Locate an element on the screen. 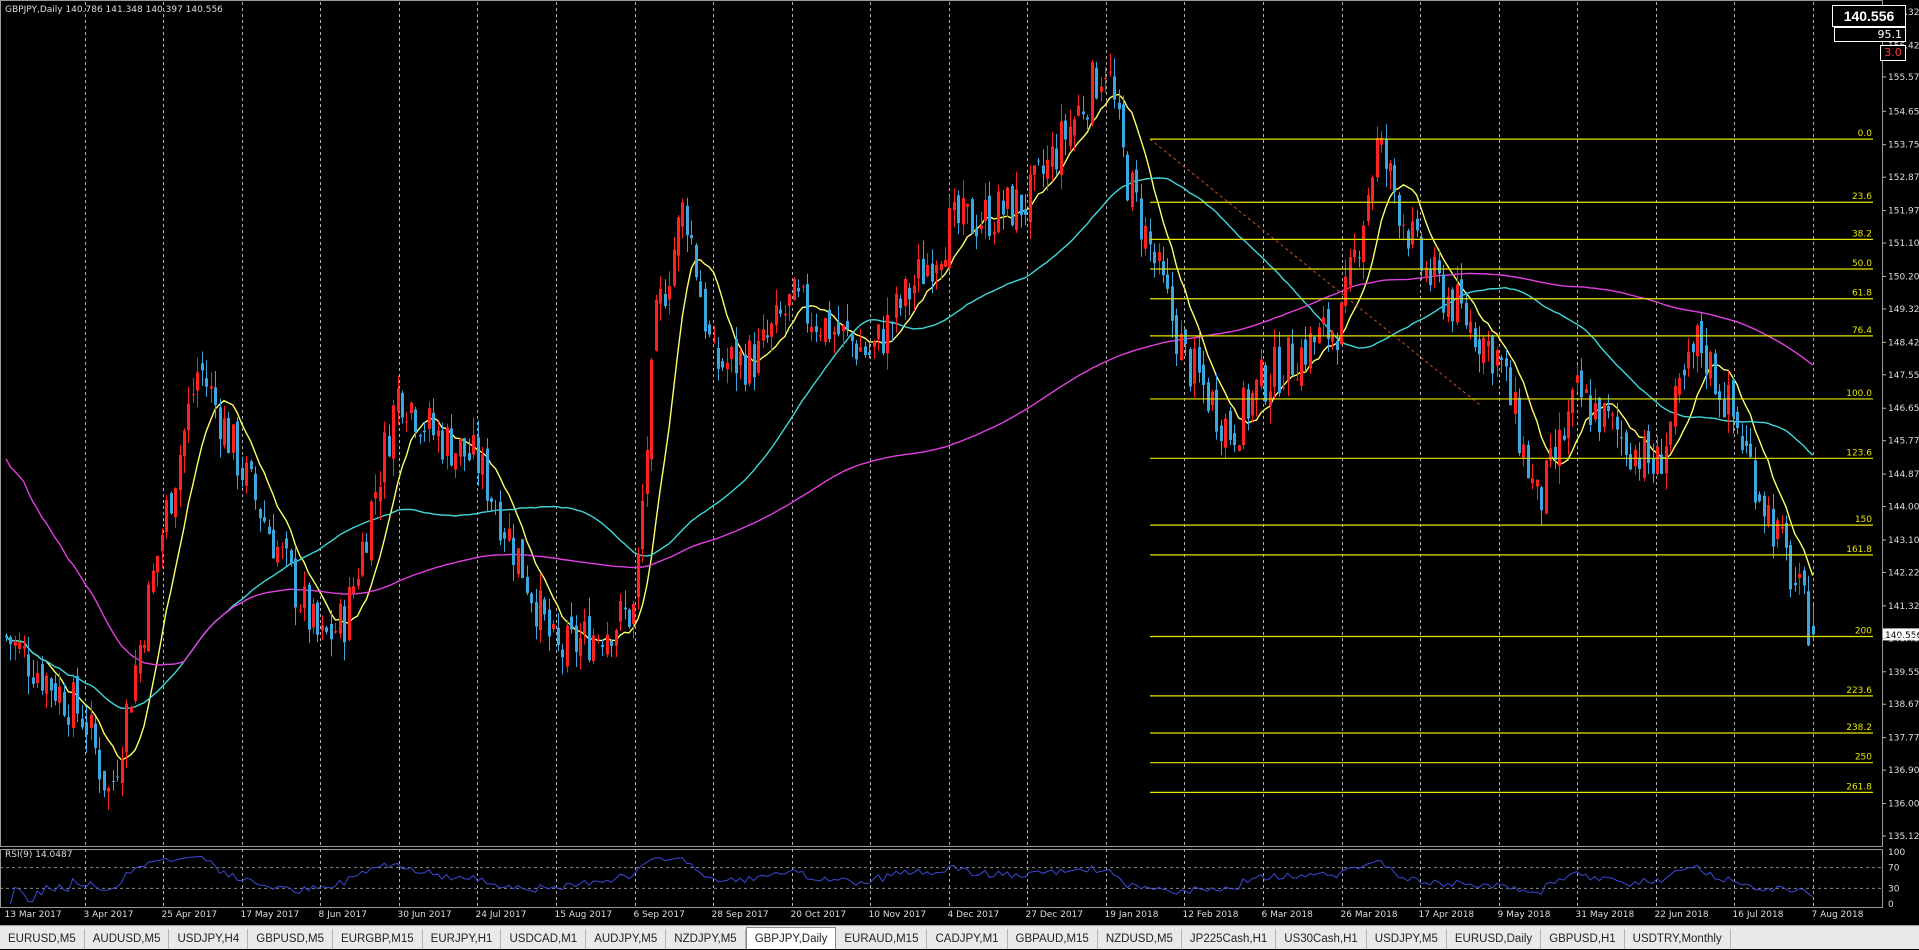  chart-tab-usdcad-m1: USDCAD,M1 is located at coordinates (544, 939).